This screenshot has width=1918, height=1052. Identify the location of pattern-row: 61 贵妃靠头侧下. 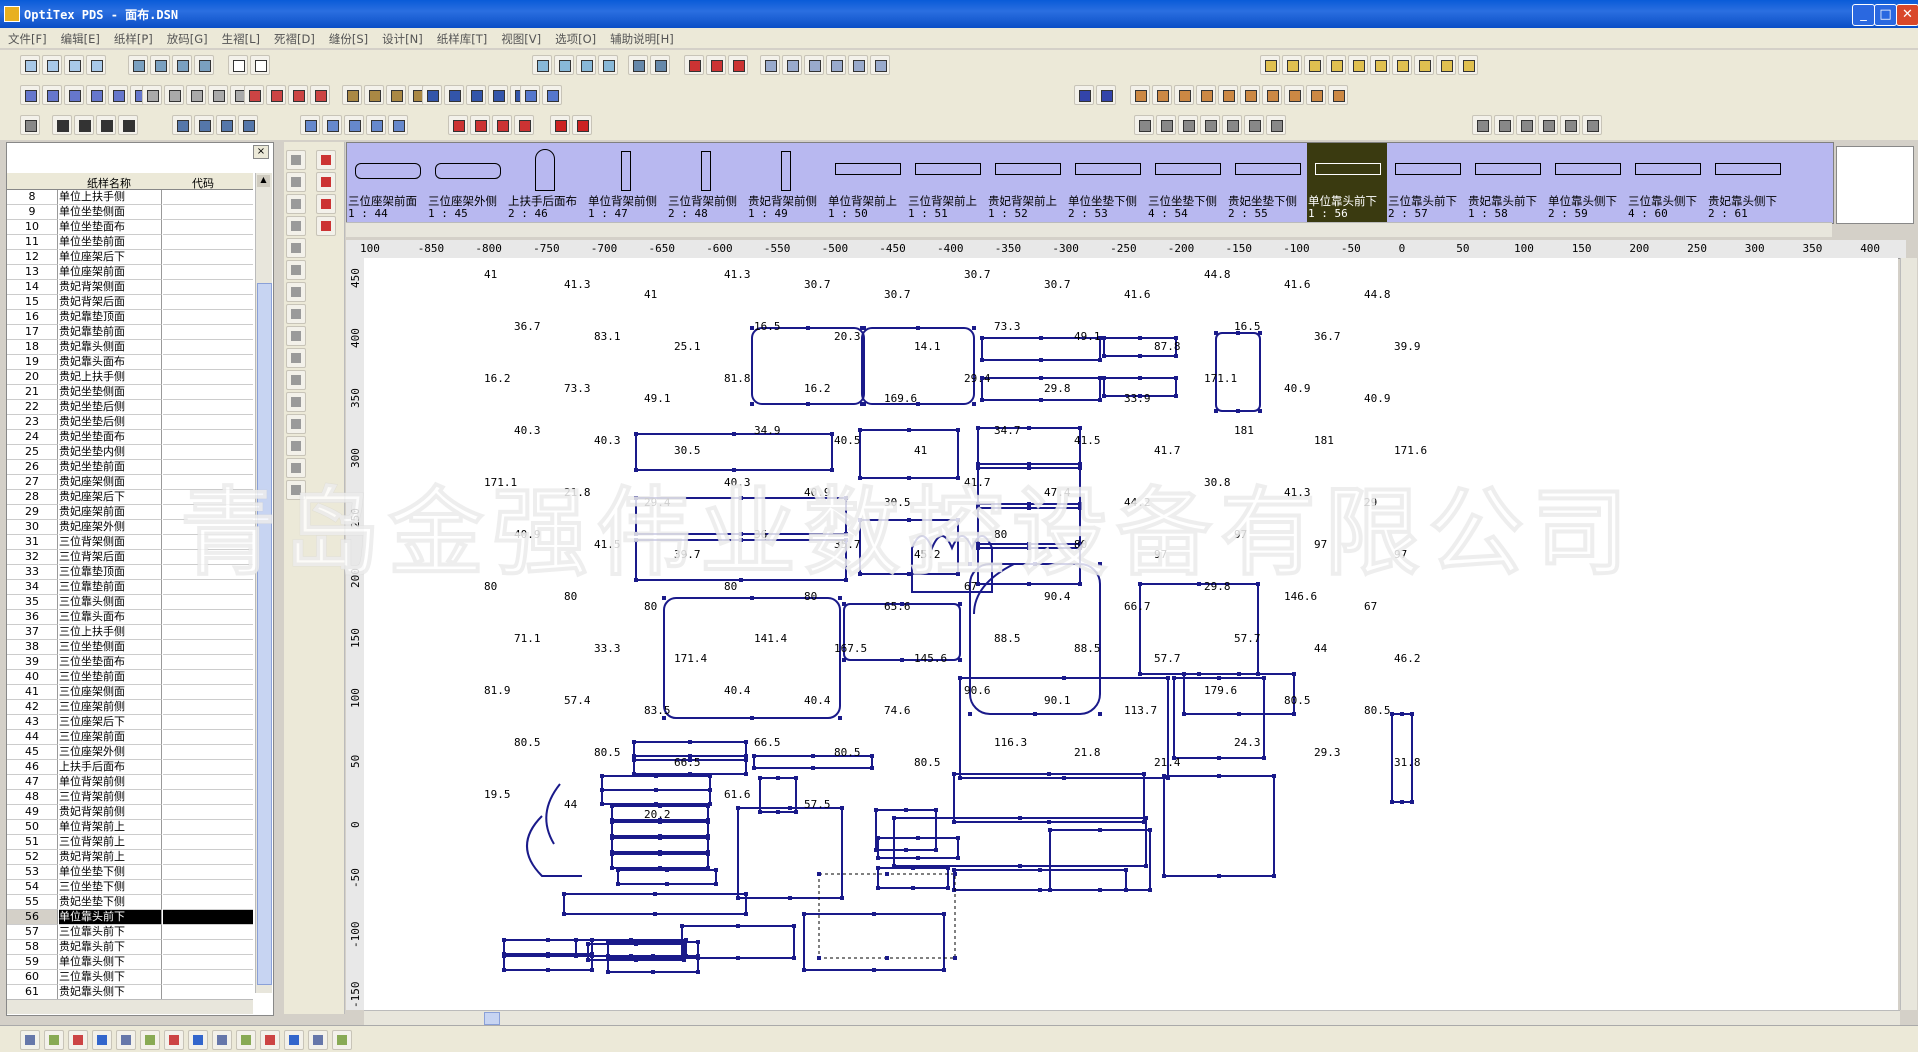
(130, 992).